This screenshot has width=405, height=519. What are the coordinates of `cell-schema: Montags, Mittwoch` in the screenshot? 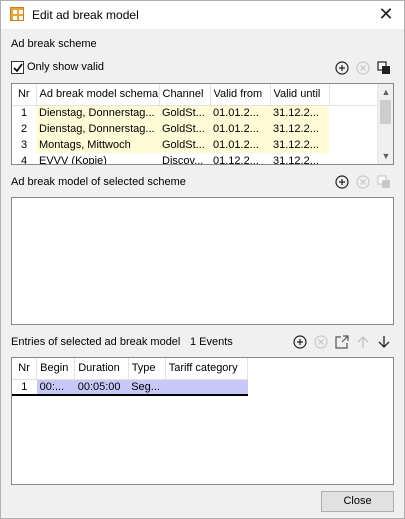 It's located at (97, 145).